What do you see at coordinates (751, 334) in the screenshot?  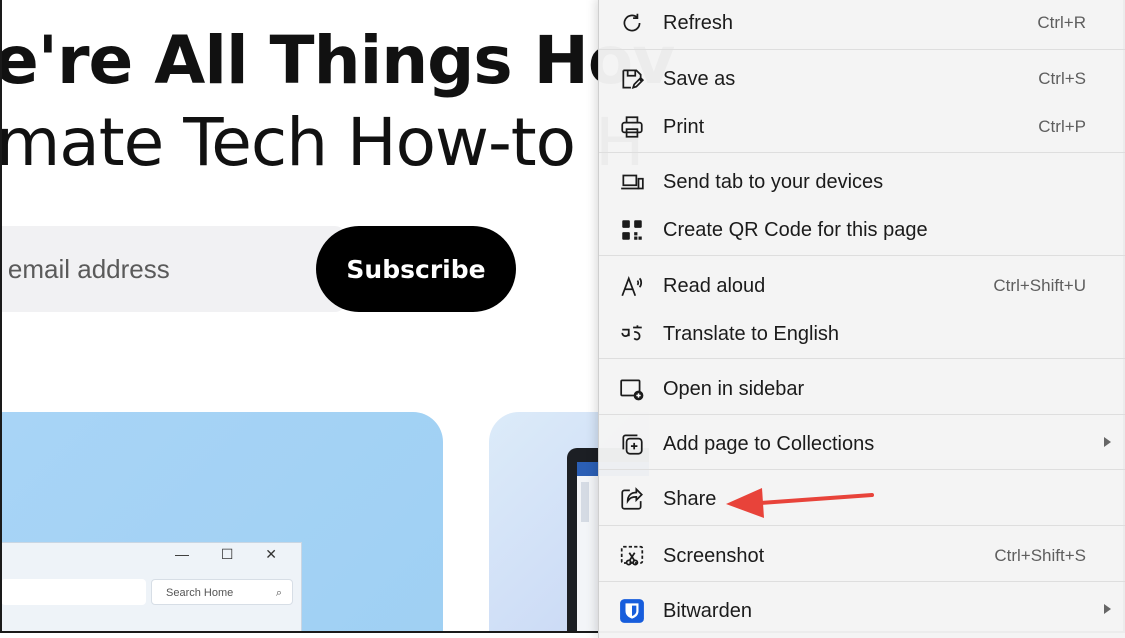 I see `menu-item-label: Translate to English` at bounding box center [751, 334].